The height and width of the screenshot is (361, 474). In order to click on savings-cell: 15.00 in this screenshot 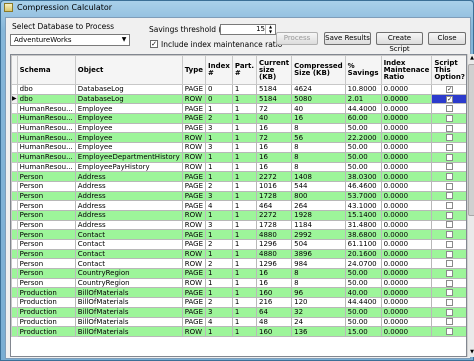, I will do `click(363, 331)`.